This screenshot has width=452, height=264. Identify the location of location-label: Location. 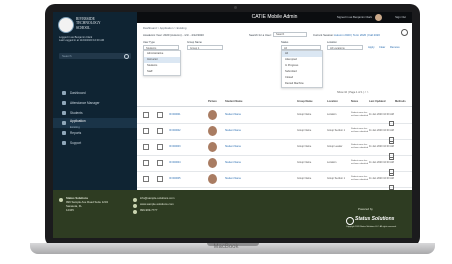
(332, 42).